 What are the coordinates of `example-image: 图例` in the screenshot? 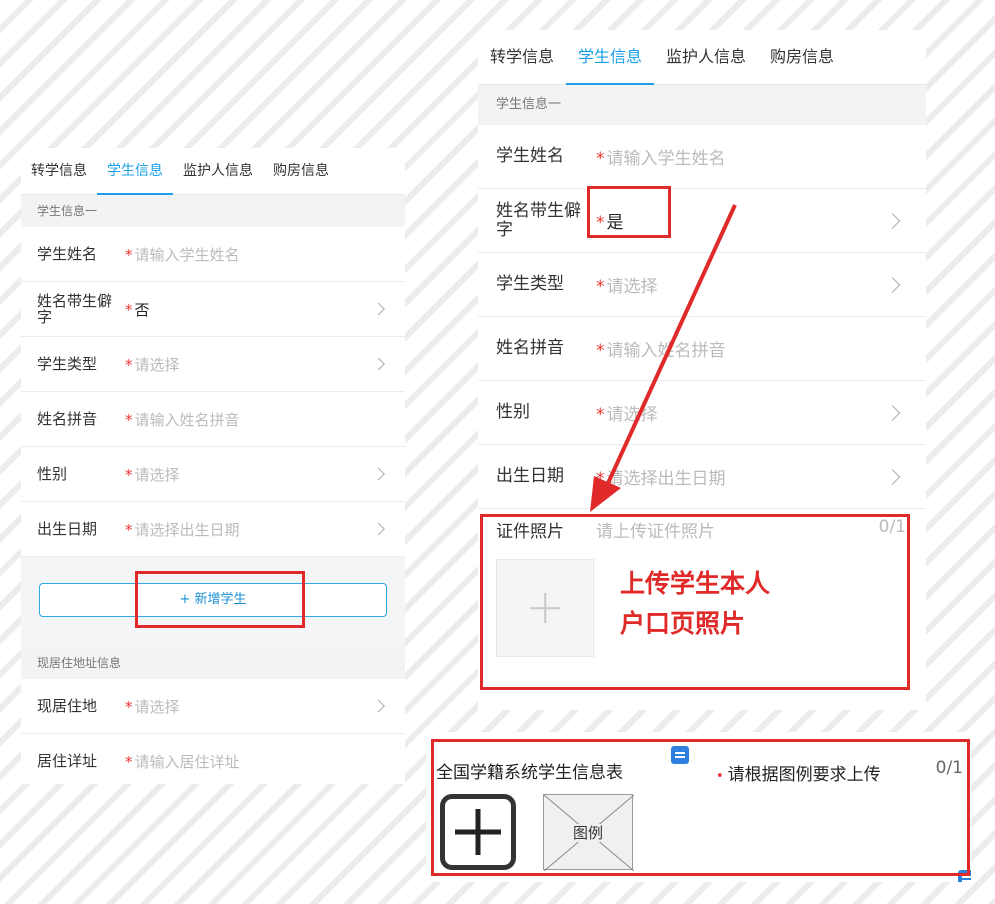 It's located at (588, 832).